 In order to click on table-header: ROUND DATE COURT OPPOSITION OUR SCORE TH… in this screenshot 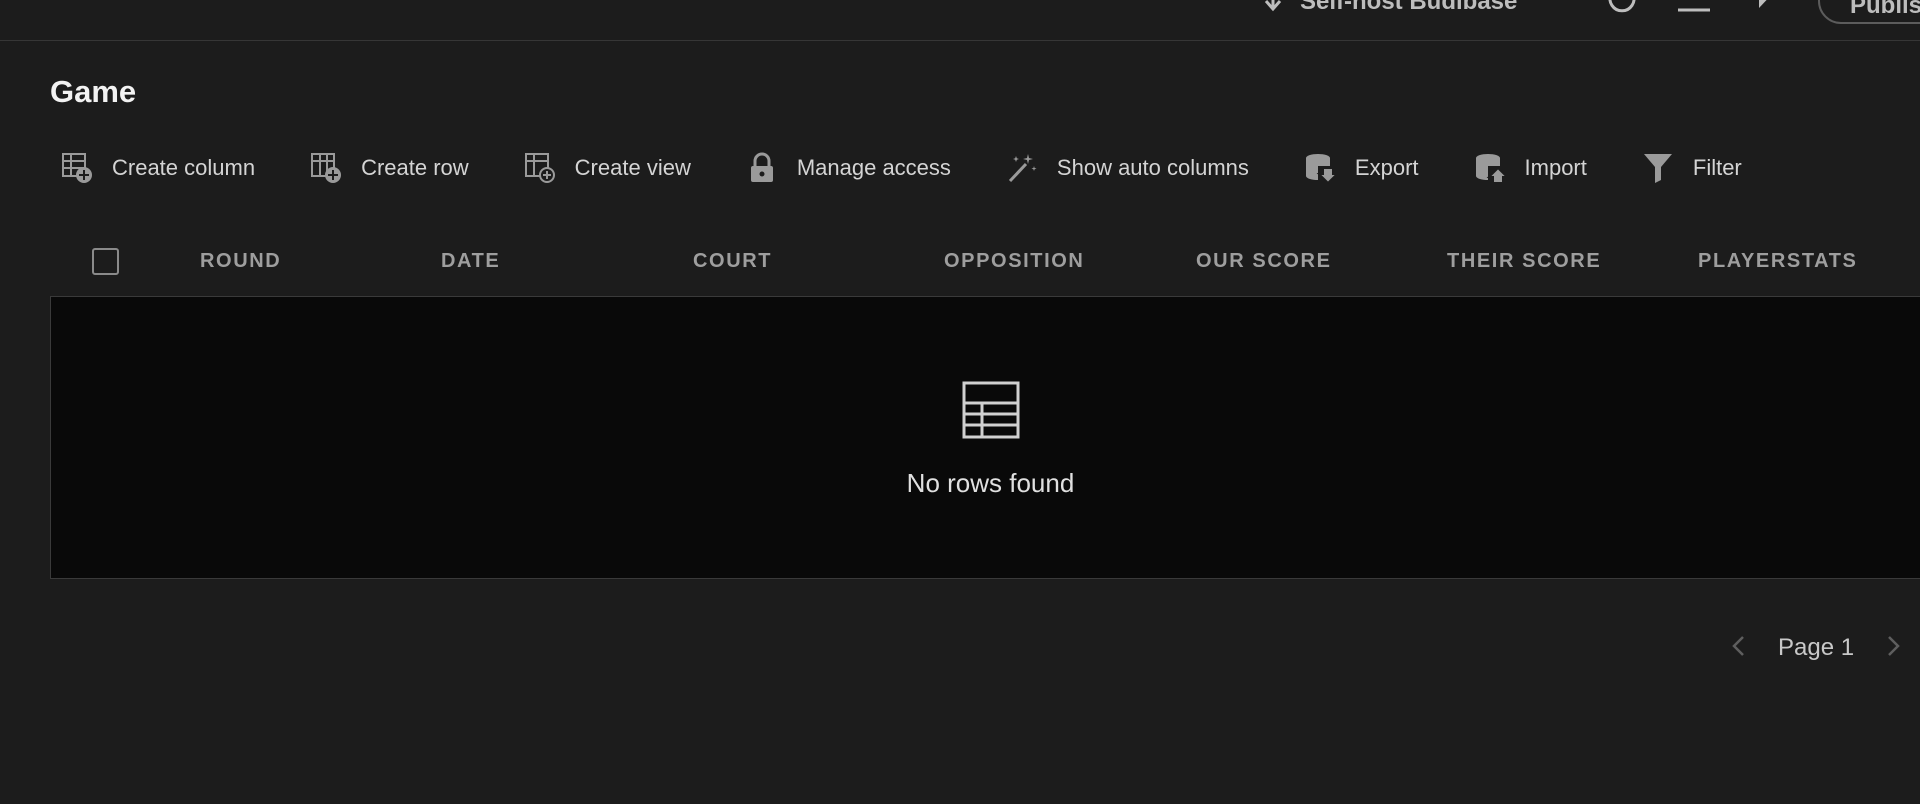, I will do `click(985, 268)`.